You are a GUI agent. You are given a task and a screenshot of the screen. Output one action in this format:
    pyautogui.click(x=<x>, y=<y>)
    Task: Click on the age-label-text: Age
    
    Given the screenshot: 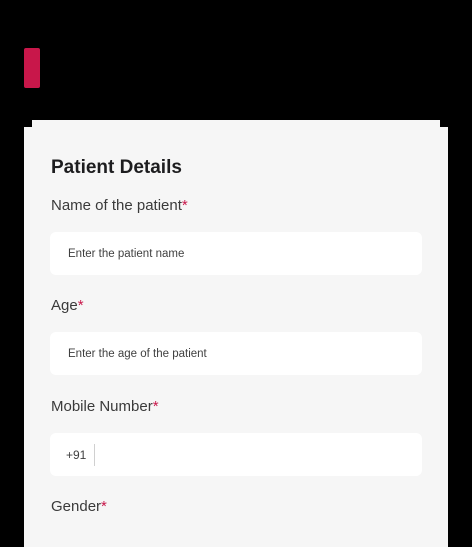 What is the action you would take?
    pyautogui.click(x=64, y=305)
    